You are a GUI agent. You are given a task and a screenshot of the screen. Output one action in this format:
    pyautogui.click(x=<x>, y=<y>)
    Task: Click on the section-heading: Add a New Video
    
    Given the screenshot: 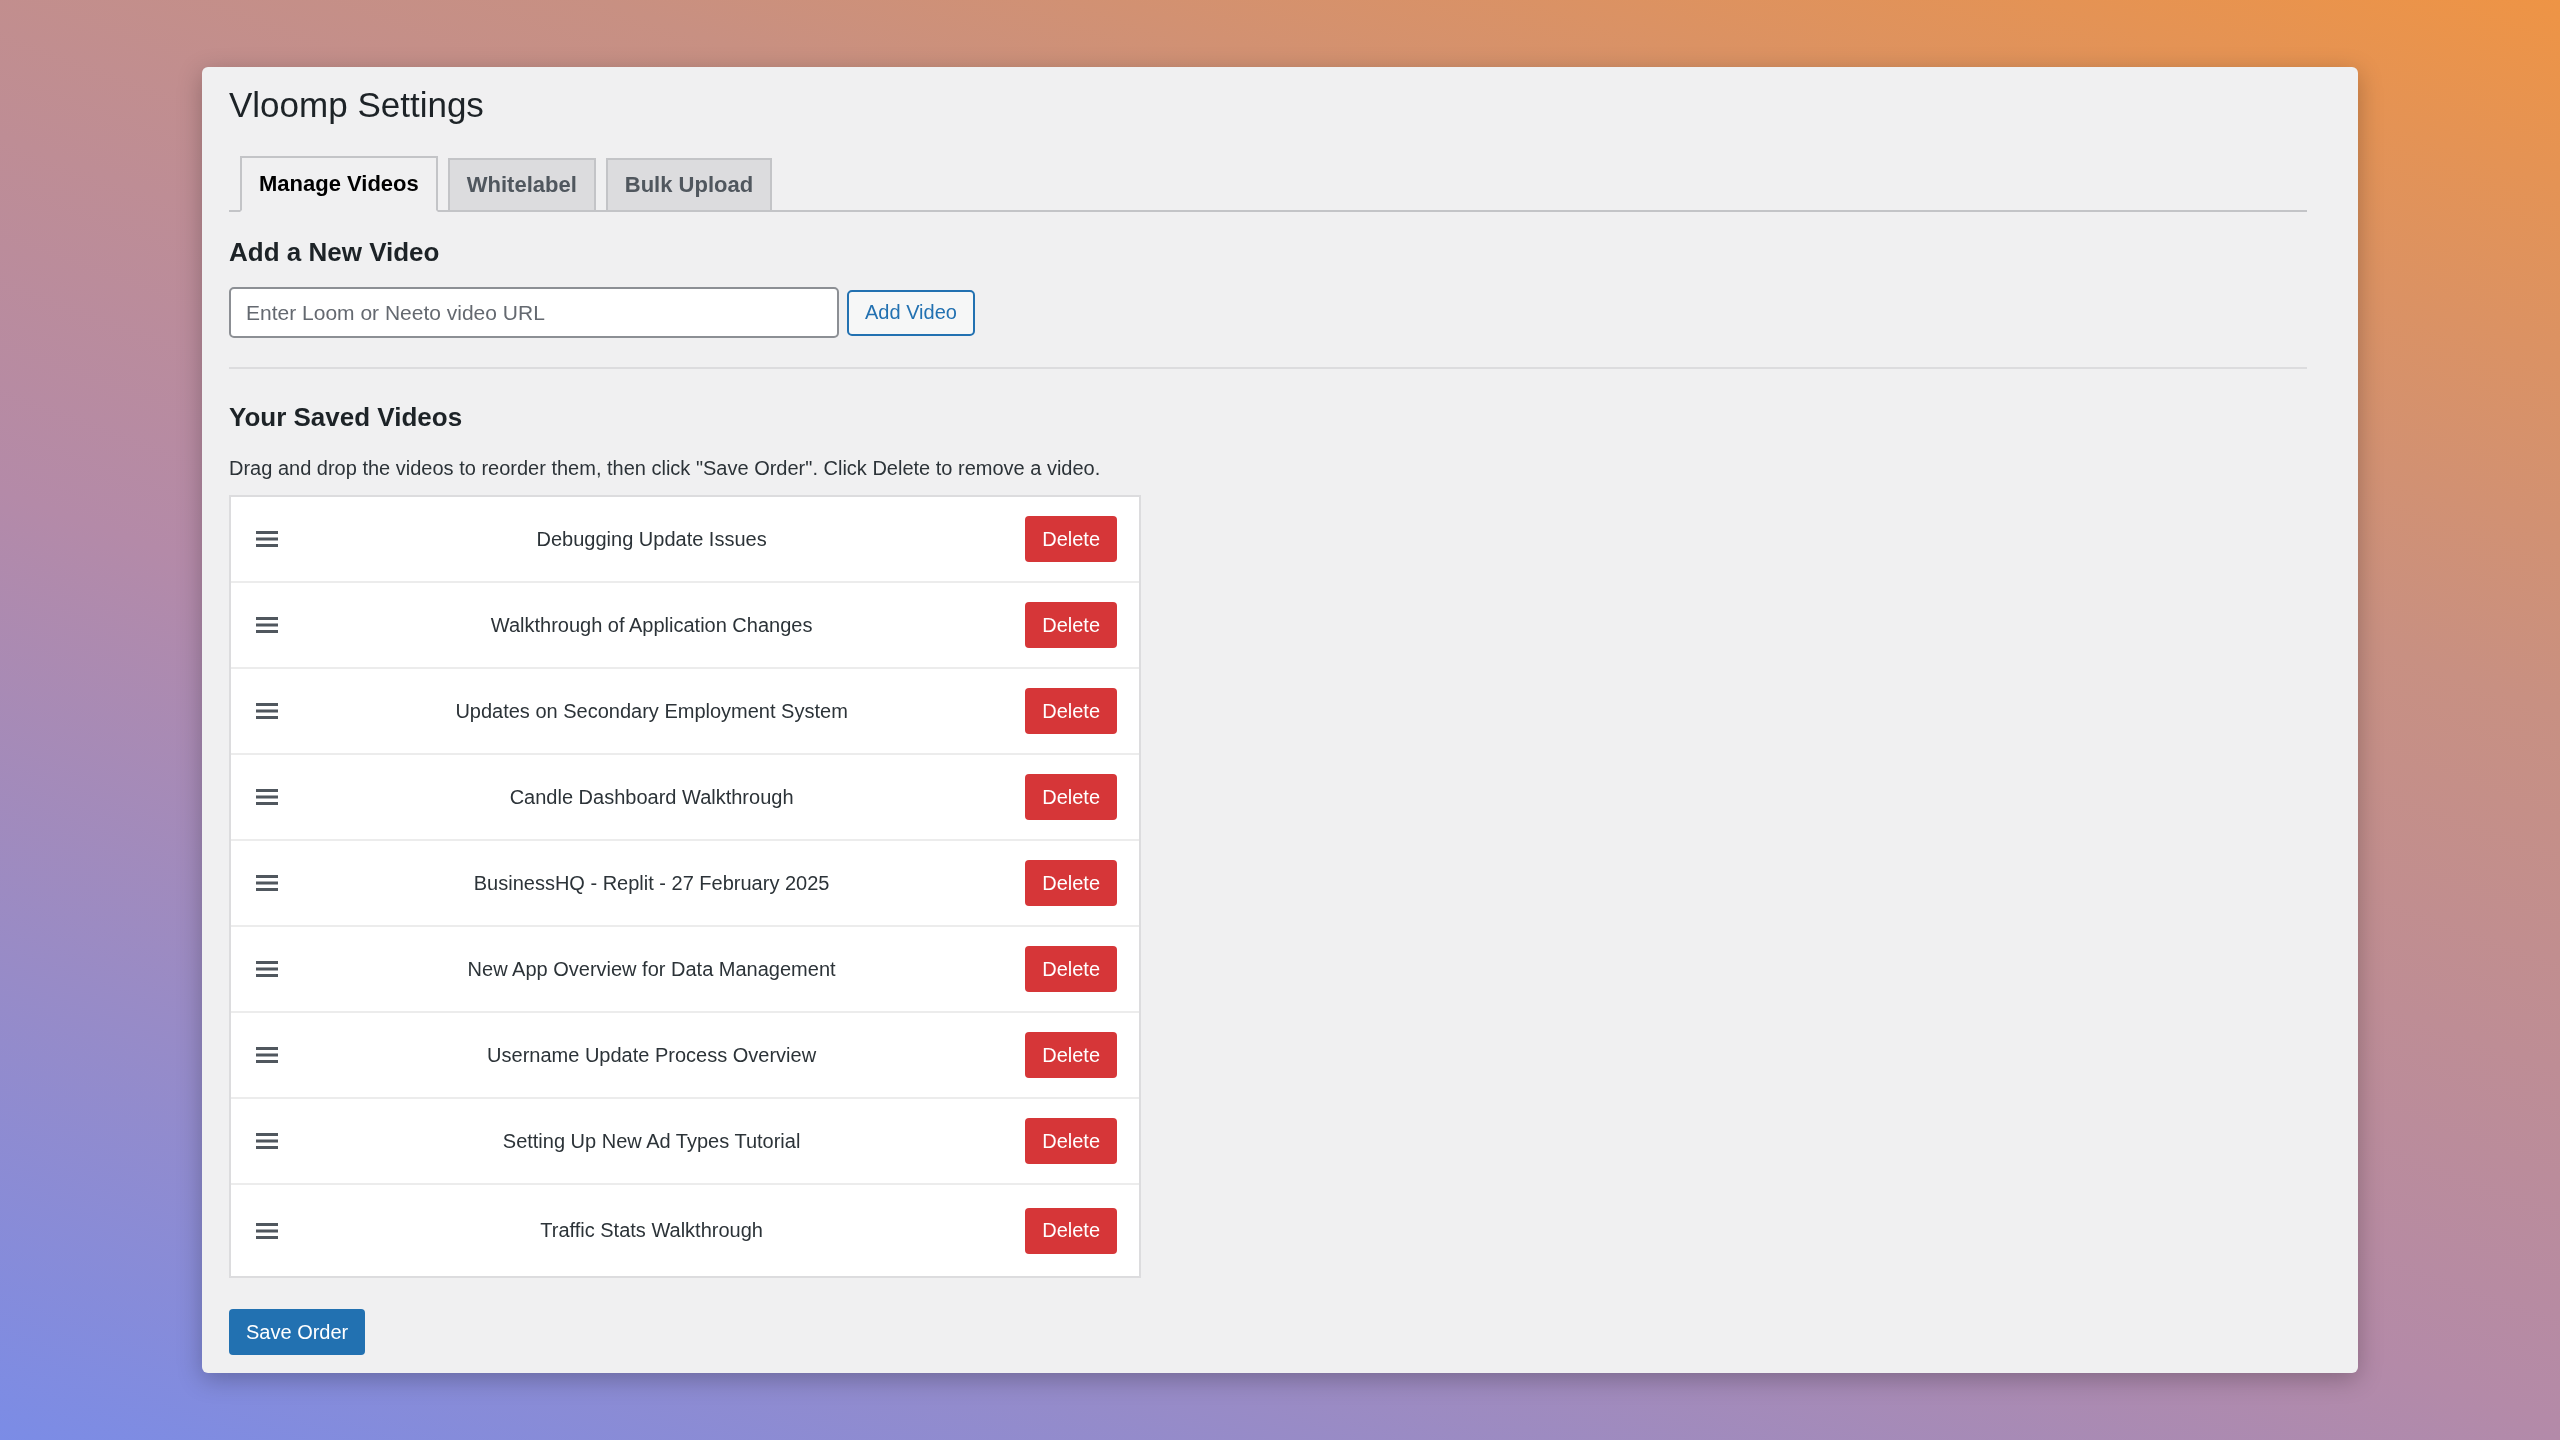 What is the action you would take?
    pyautogui.click(x=335, y=252)
    